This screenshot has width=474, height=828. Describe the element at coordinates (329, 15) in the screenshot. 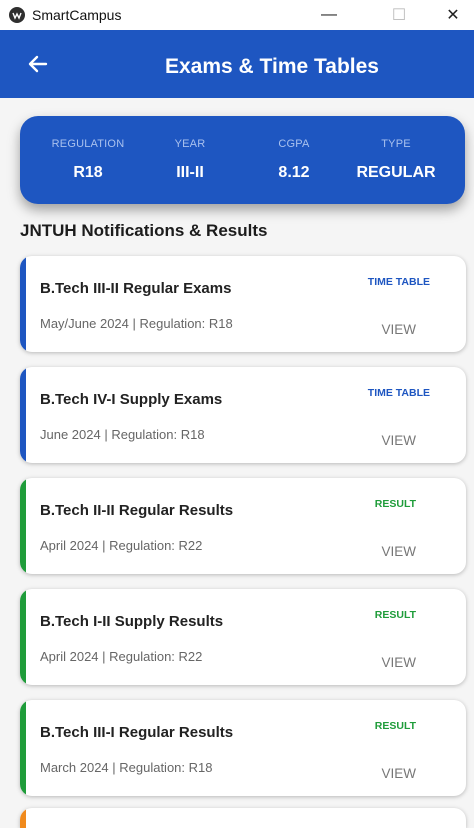

I see `minimize-button: —` at that location.